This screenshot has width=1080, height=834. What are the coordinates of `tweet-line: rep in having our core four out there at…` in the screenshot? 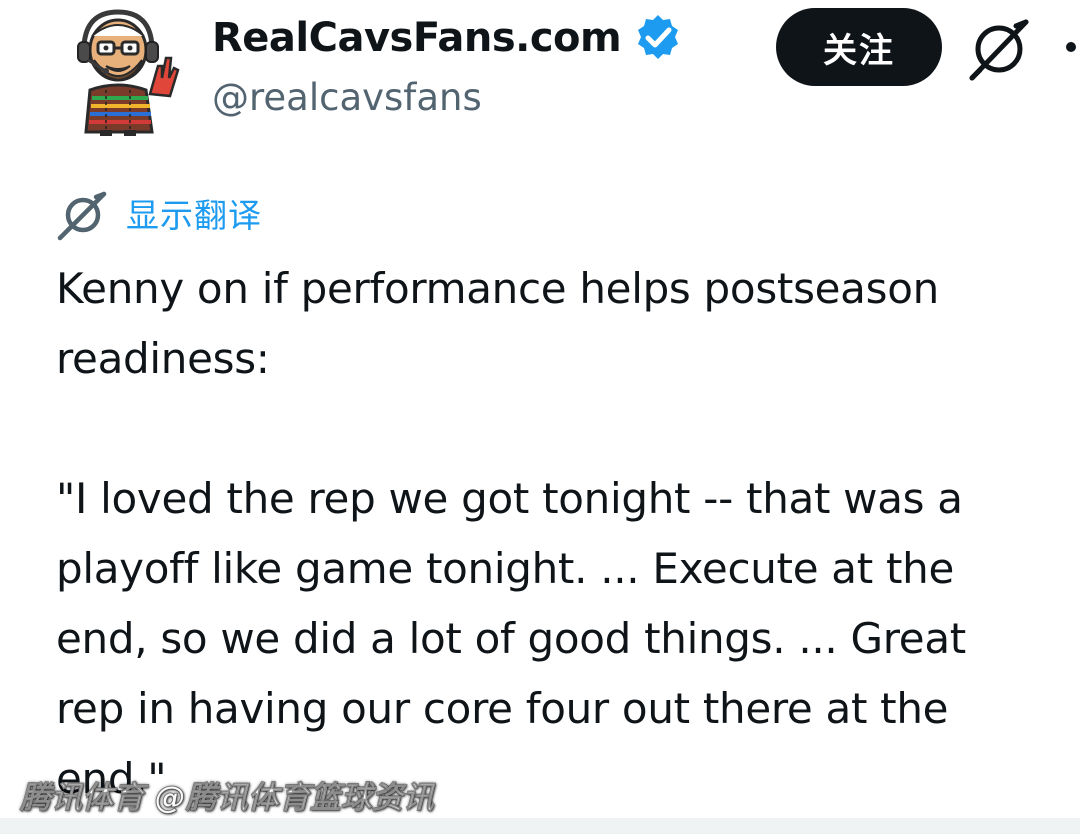 It's located at (502, 708).